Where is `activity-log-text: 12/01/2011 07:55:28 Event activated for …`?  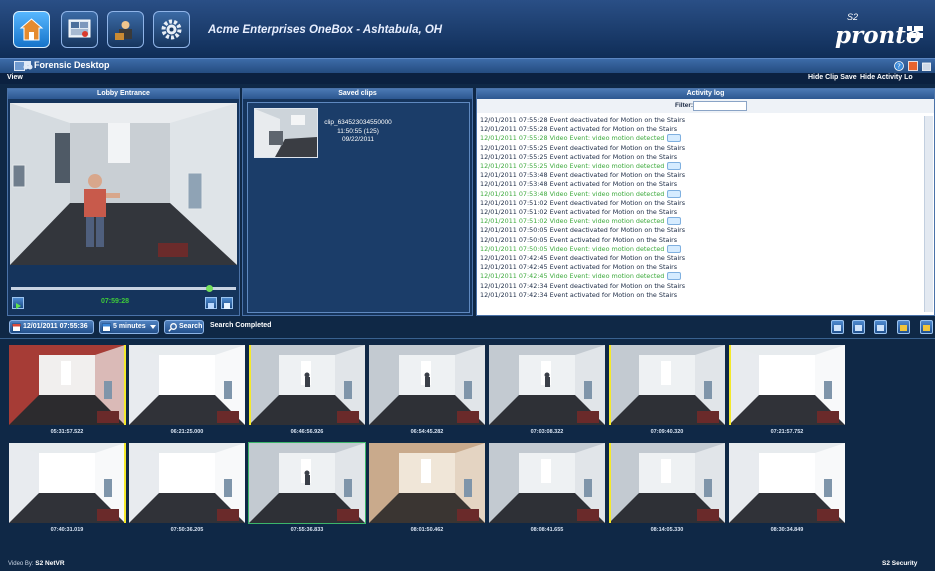
activity-log-text: 12/01/2011 07:55:28 Event activated for … is located at coordinates (579, 129).